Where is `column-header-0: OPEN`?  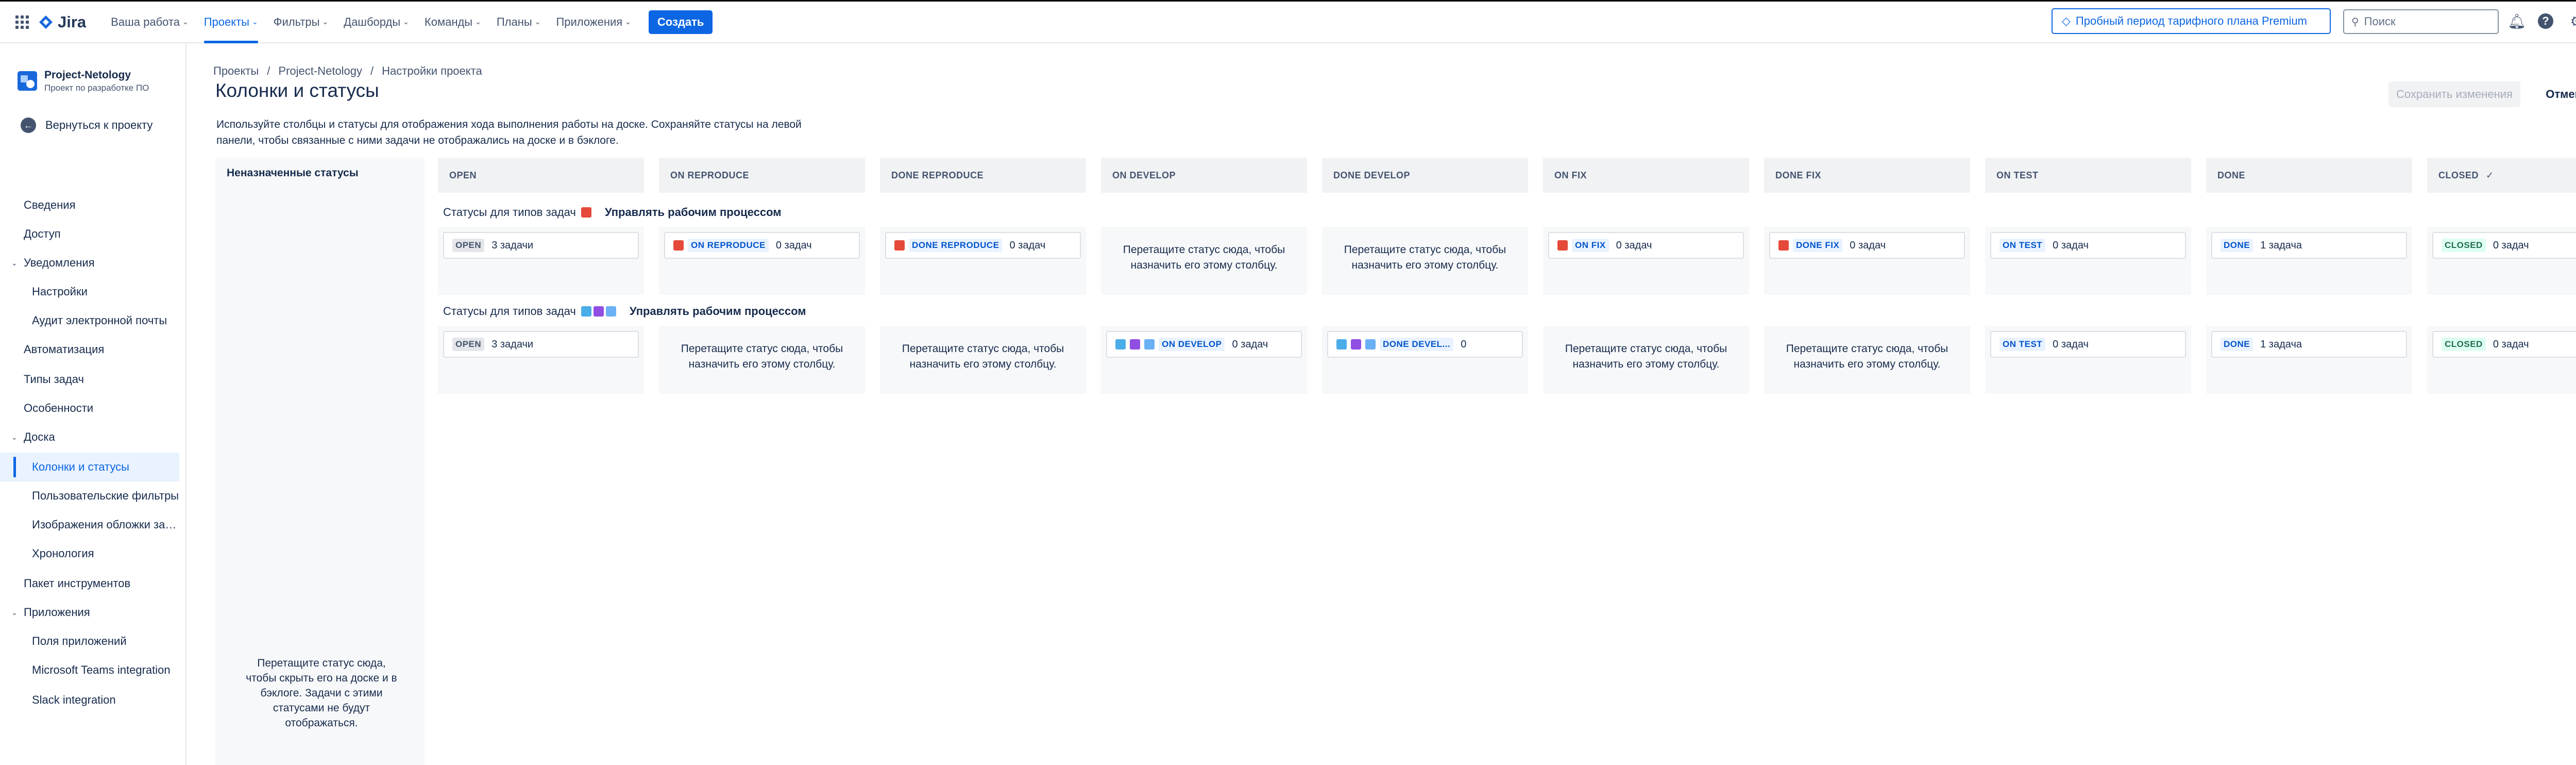
column-header-0: OPEN is located at coordinates (541, 175).